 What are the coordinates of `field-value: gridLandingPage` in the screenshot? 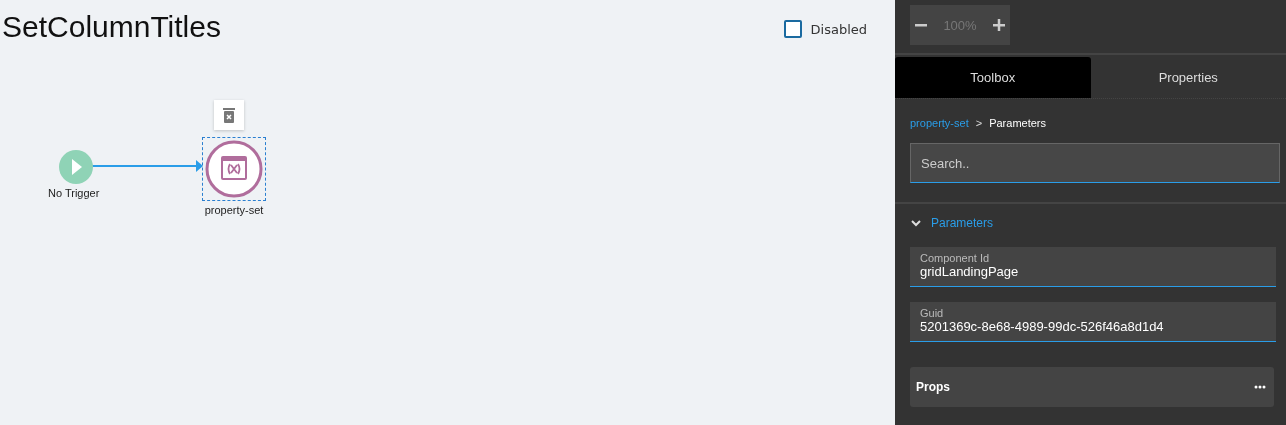 It's located at (970, 271).